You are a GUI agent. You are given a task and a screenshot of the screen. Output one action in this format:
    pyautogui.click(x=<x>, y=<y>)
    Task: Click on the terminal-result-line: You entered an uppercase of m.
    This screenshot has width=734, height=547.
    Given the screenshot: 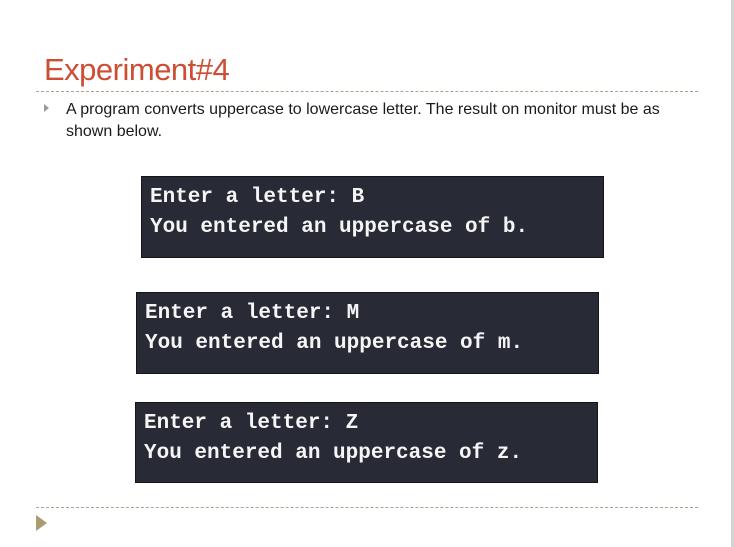 What is the action you would take?
    pyautogui.click(x=334, y=343)
    